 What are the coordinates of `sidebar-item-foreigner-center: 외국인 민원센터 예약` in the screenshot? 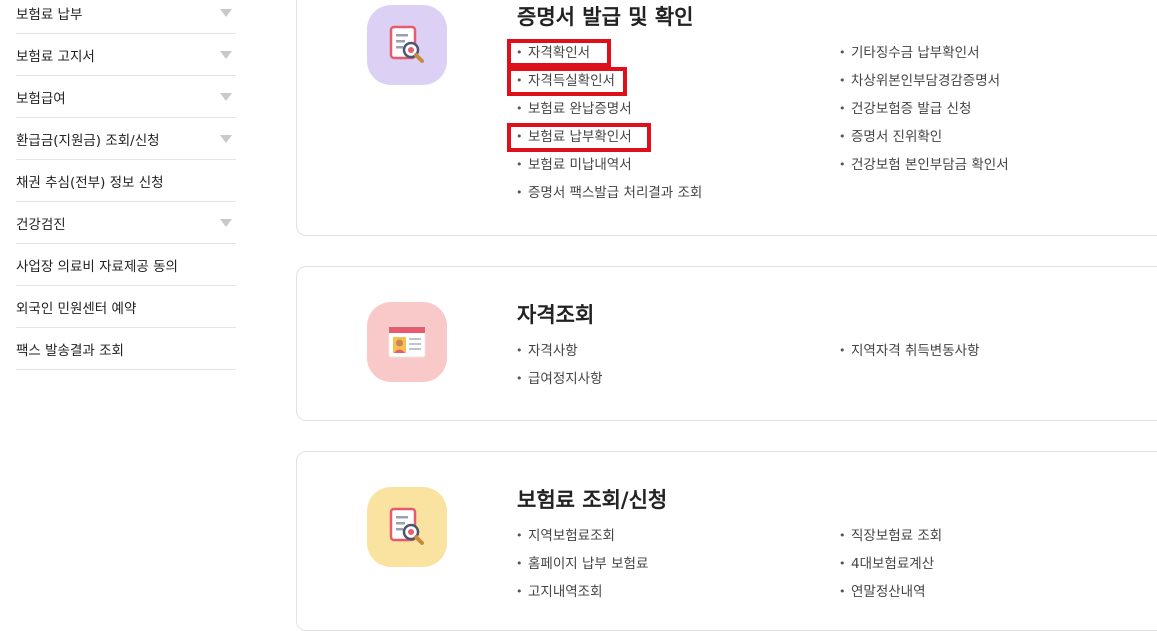 It's located at (126, 307).